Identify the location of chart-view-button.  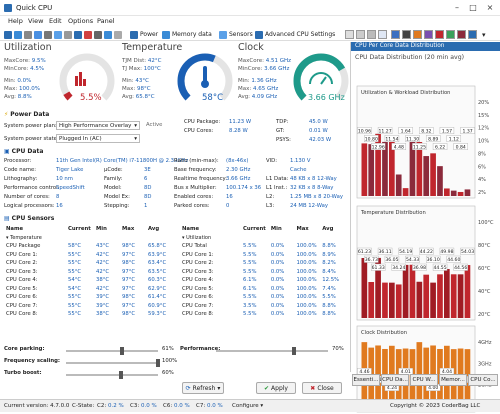
(382, 34).